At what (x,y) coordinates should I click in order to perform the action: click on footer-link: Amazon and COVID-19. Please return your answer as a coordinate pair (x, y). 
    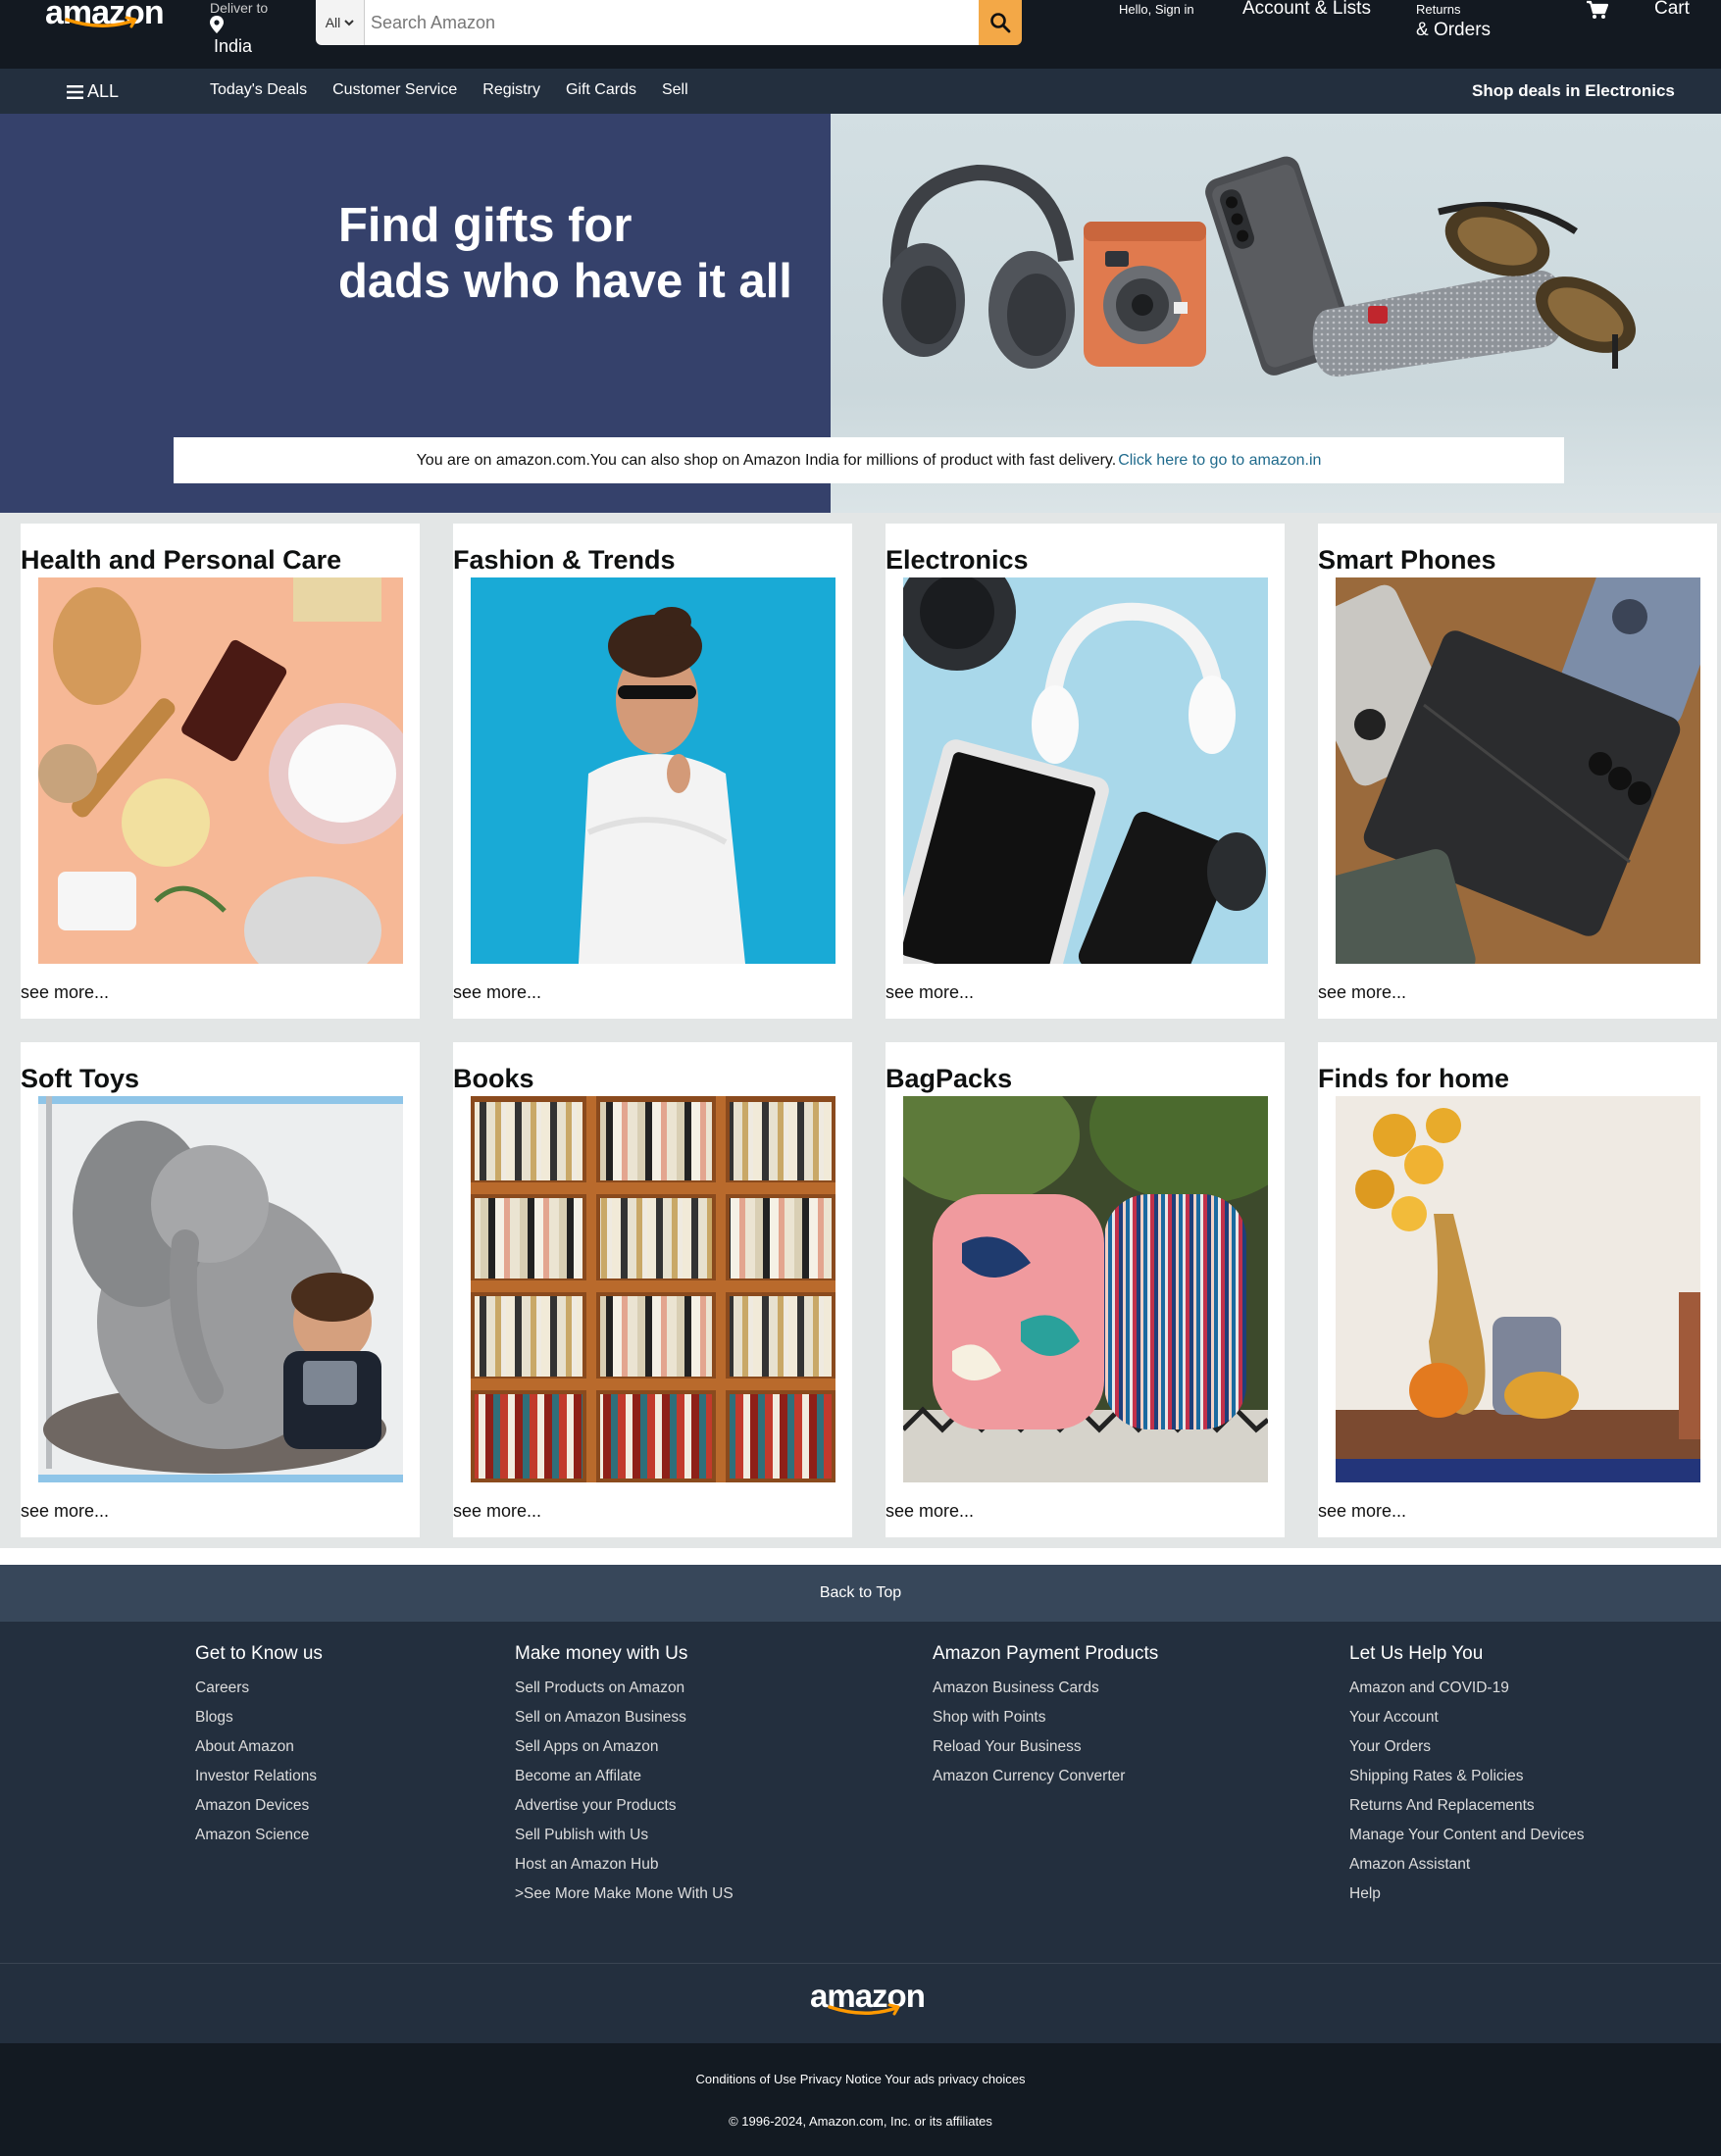
    Looking at the image, I should click on (1467, 1688).